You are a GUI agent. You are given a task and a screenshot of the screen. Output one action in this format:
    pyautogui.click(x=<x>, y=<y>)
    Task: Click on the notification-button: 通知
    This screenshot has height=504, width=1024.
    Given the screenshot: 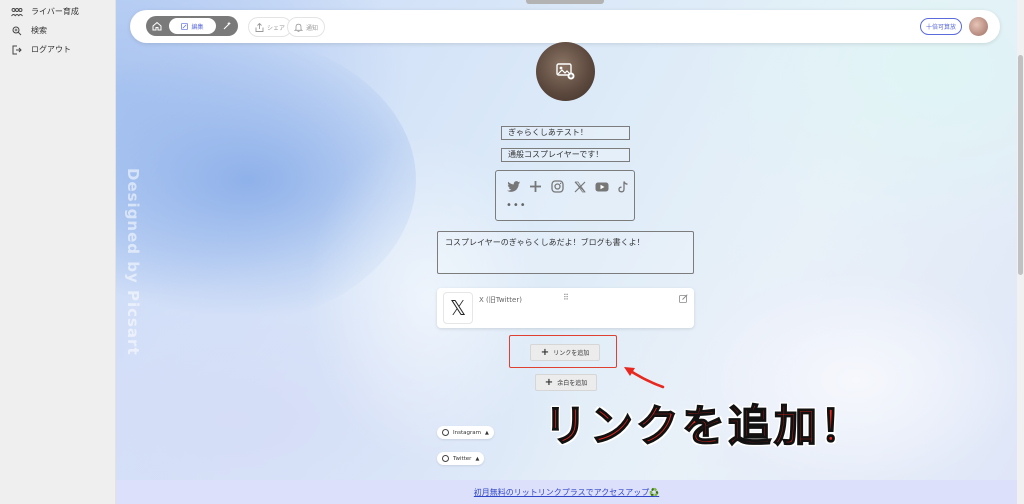 What is the action you would take?
    pyautogui.click(x=306, y=27)
    